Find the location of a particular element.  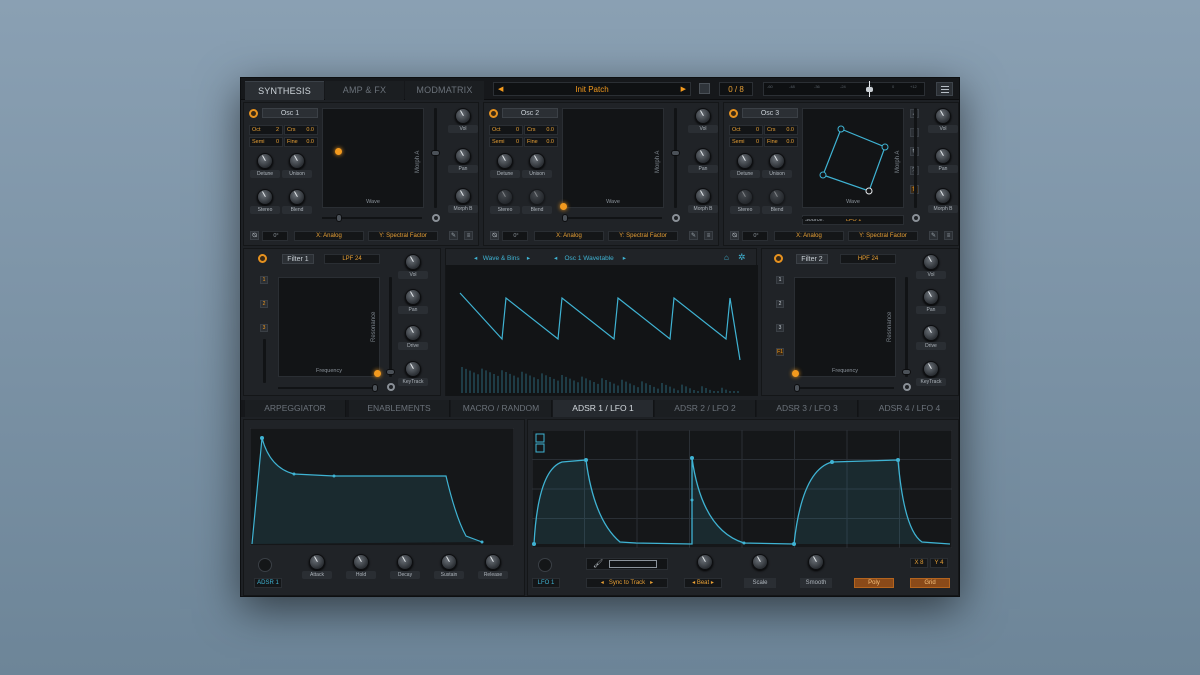

filter-2-vslider is located at coordinates (906, 327).